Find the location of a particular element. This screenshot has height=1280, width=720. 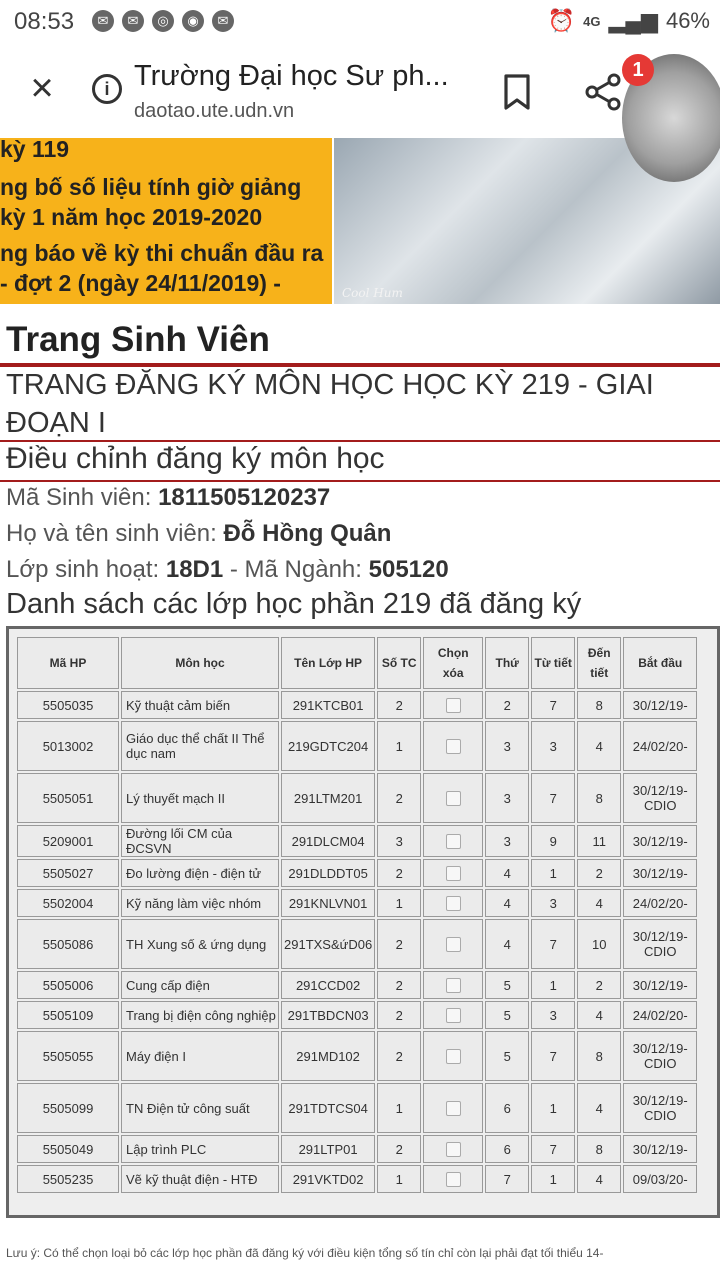

close-icon: × is located at coordinates (42, 88).